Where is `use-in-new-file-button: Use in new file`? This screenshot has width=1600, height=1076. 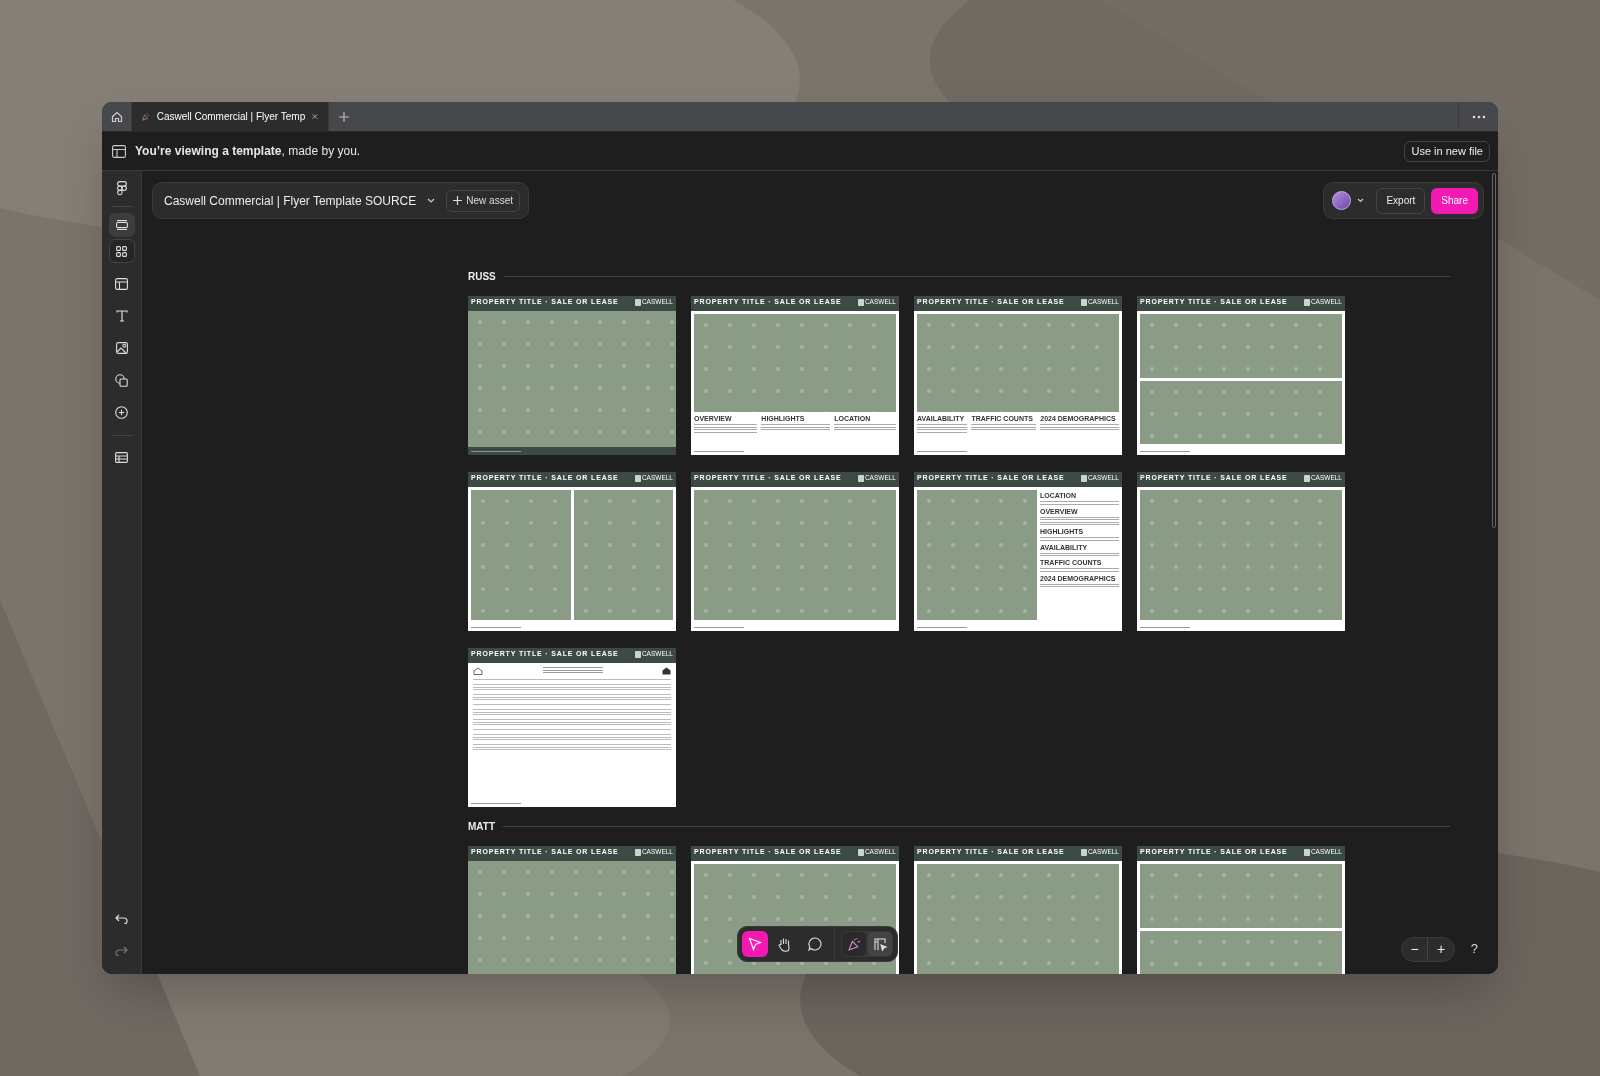 use-in-new-file-button: Use in new file is located at coordinates (1447, 151).